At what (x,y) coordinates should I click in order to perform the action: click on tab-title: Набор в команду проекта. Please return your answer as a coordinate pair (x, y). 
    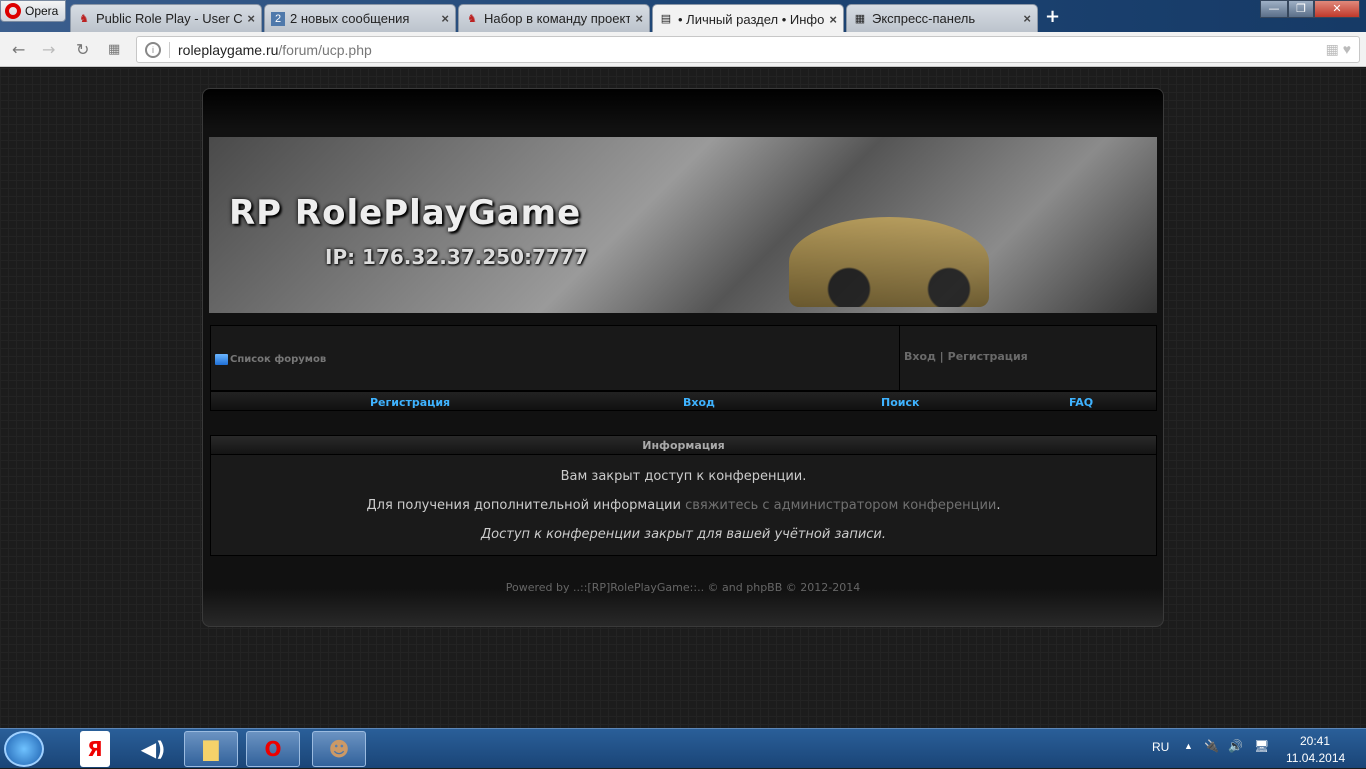
    Looking at the image, I should click on (557, 18).